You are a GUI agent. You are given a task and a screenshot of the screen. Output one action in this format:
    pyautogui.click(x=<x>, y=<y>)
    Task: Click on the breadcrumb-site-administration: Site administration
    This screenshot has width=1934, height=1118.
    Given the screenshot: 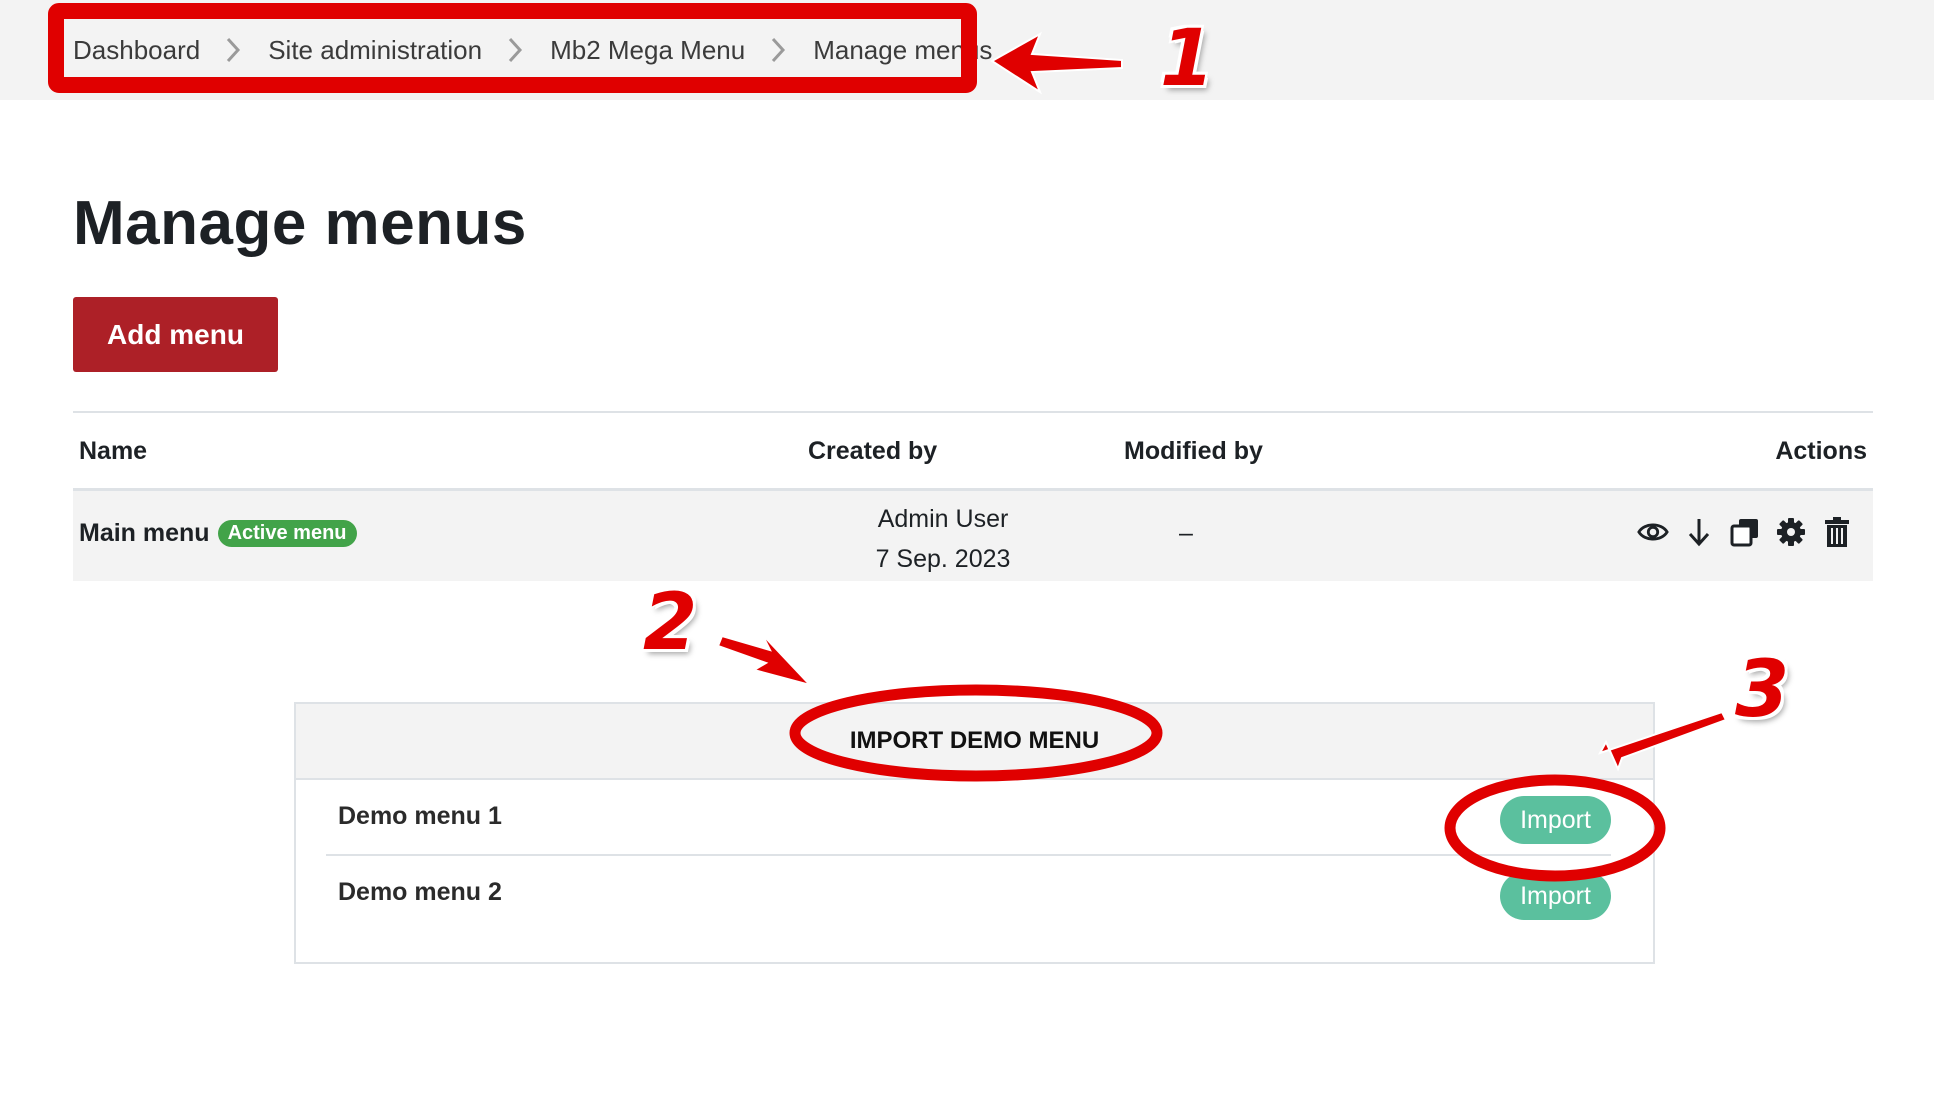 What is the action you would take?
    pyautogui.click(x=375, y=50)
    